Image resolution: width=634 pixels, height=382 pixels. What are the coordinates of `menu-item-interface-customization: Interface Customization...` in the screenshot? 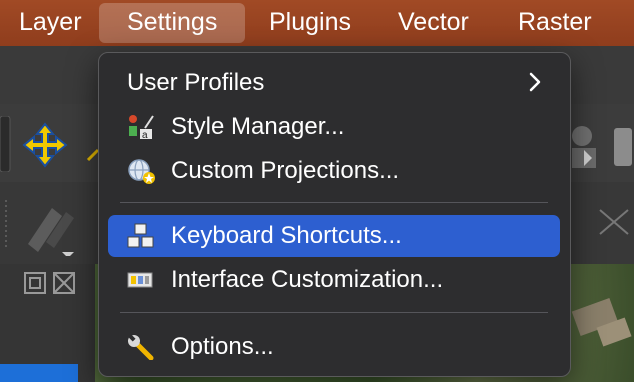 It's located at (334, 280).